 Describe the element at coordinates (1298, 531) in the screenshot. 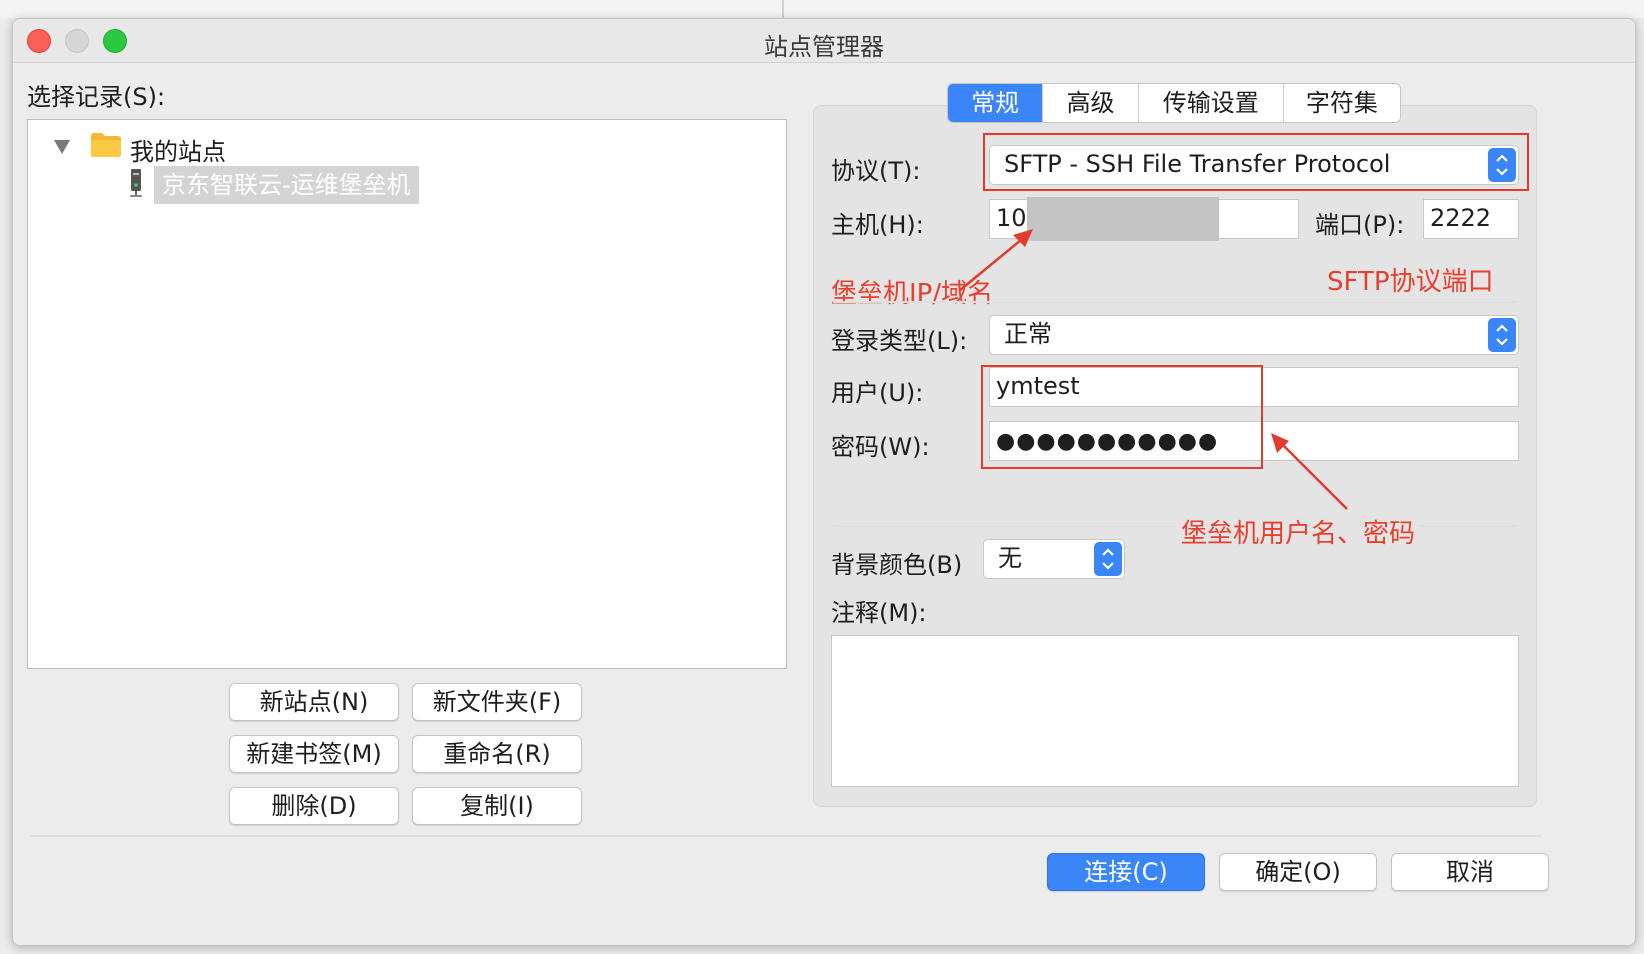

I see `credentials-annotation: 堡垒机用户名、密码` at that location.